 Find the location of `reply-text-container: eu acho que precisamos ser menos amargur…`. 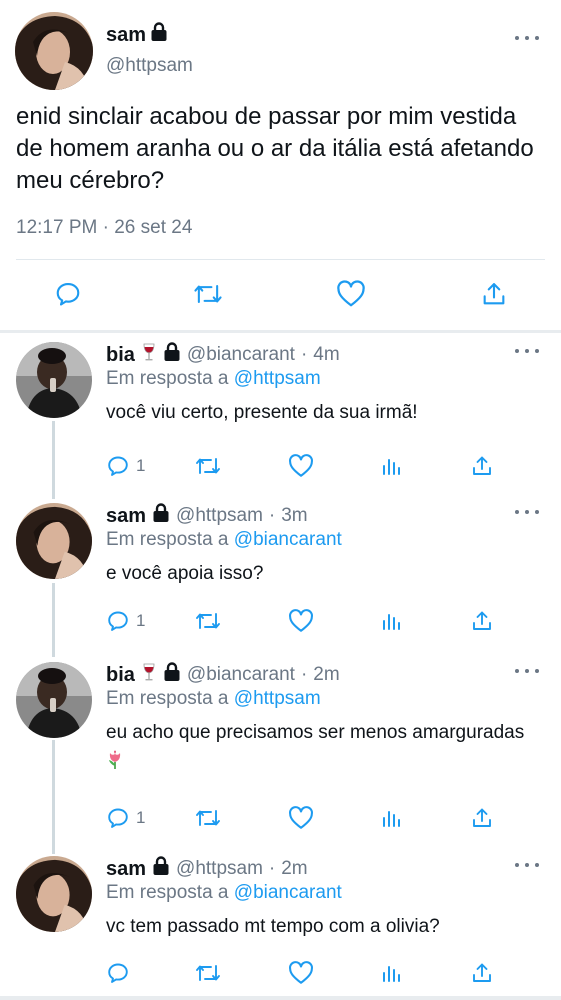

reply-text-container: eu acho que precisamos ser menos amargur… is located at coordinates (316, 749).